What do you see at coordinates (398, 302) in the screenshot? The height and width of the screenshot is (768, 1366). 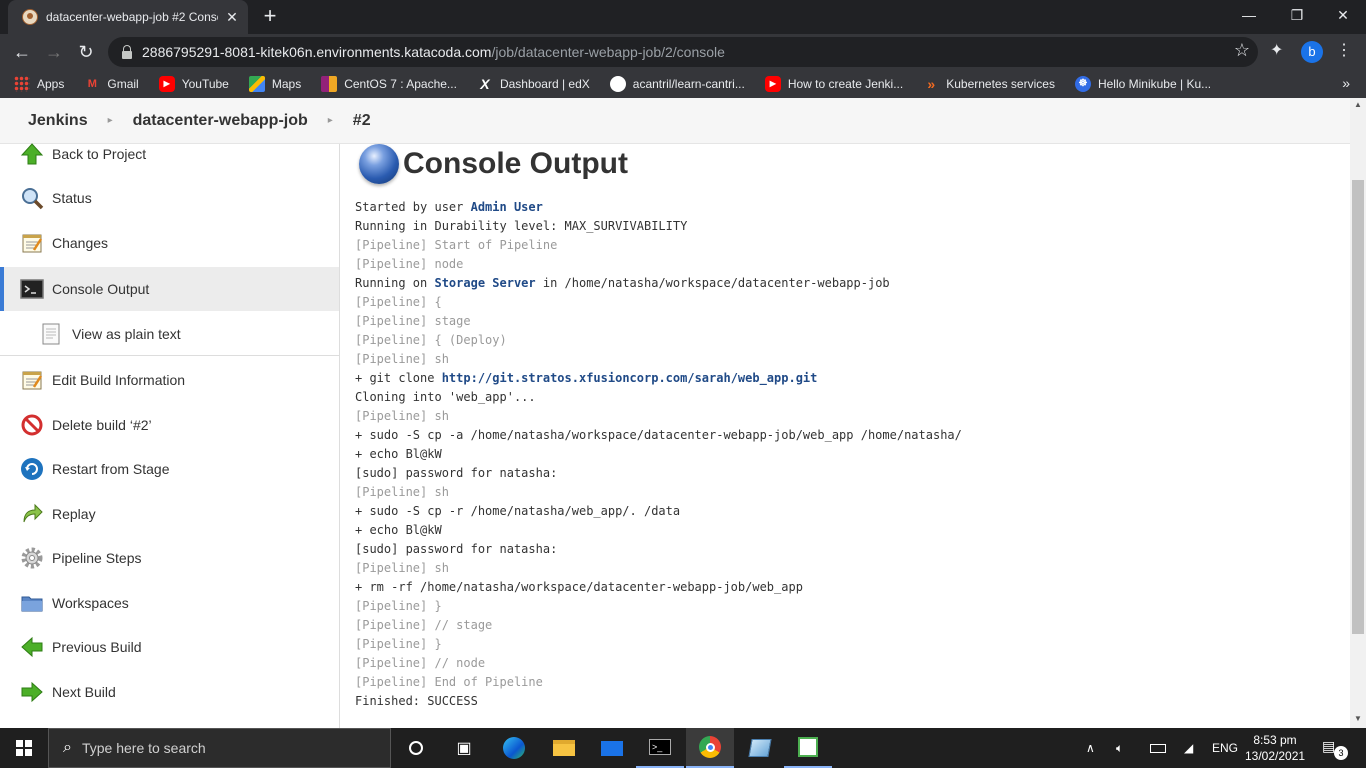 I see `console-line: [Pipeline] {` at bounding box center [398, 302].